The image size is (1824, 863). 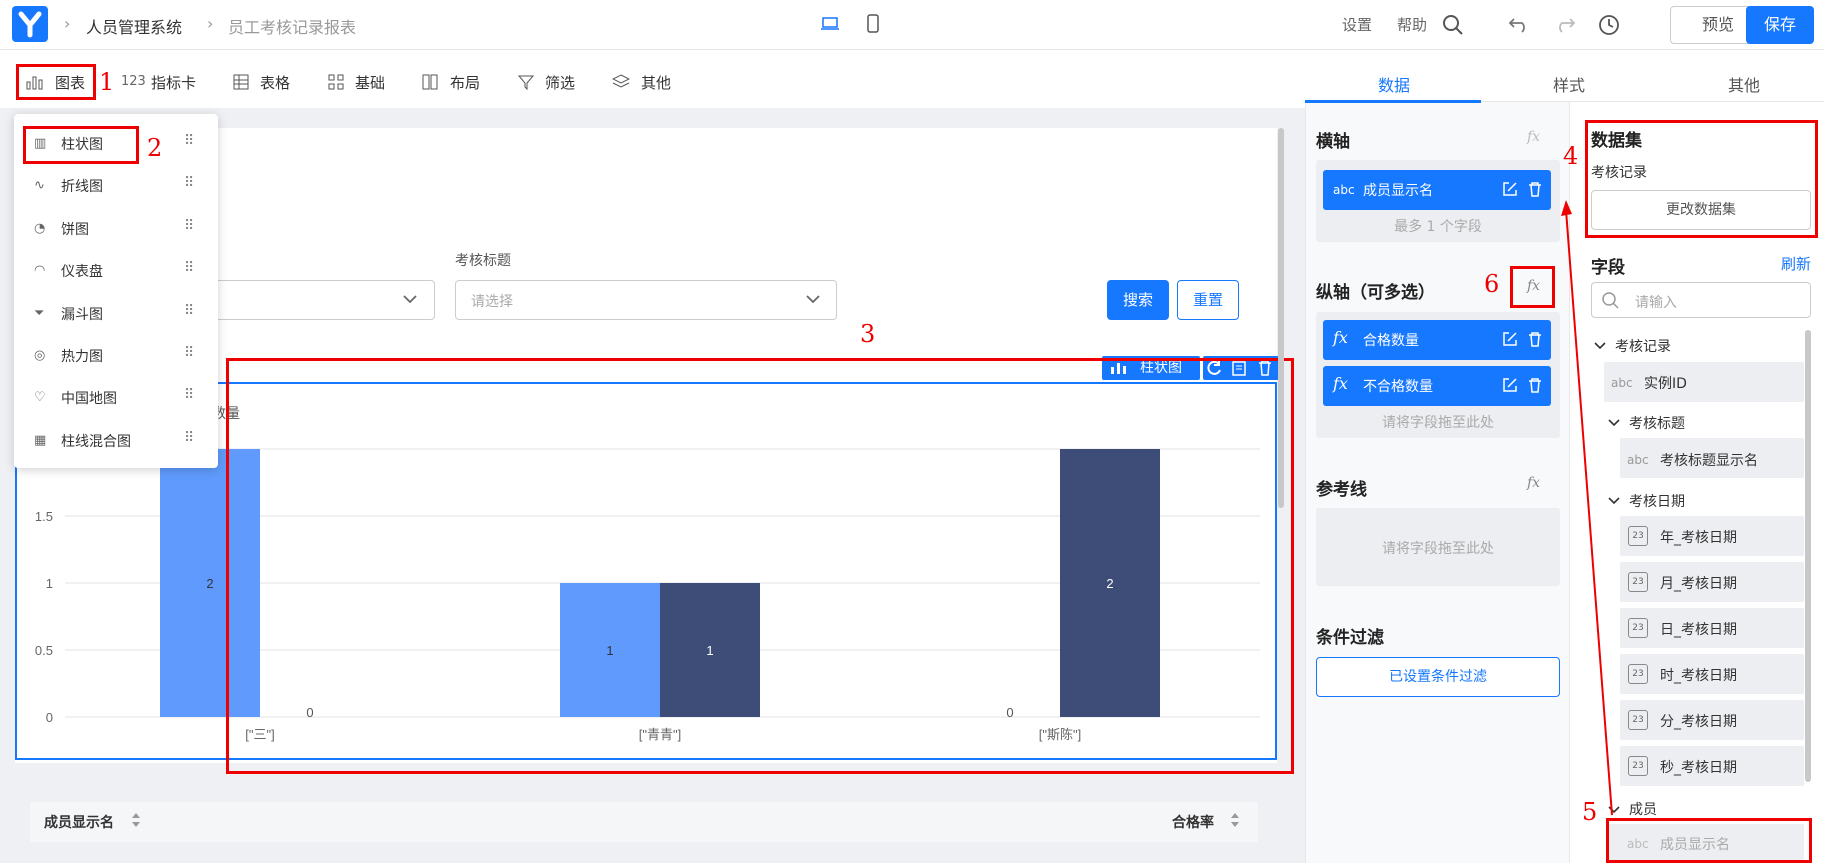 I want to click on tree-group-title: 考核标题, so click(x=1657, y=423).